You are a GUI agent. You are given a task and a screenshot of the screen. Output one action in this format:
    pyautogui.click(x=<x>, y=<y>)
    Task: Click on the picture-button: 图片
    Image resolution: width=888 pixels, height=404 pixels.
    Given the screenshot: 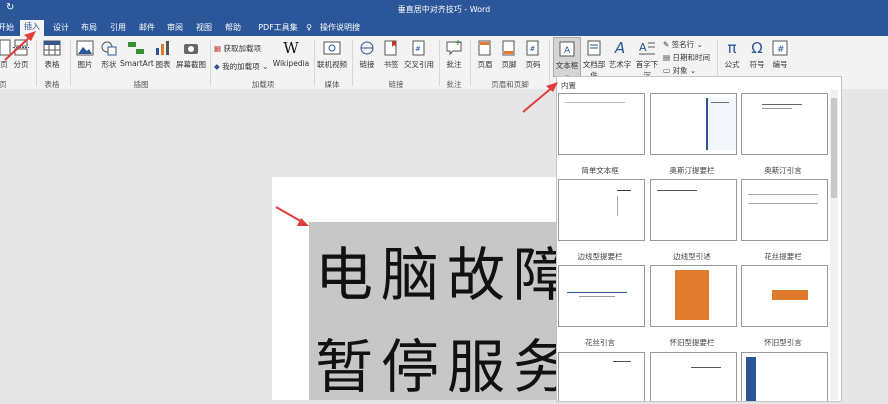 What is the action you would take?
    pyautogui.click(x=85, y=54)
    